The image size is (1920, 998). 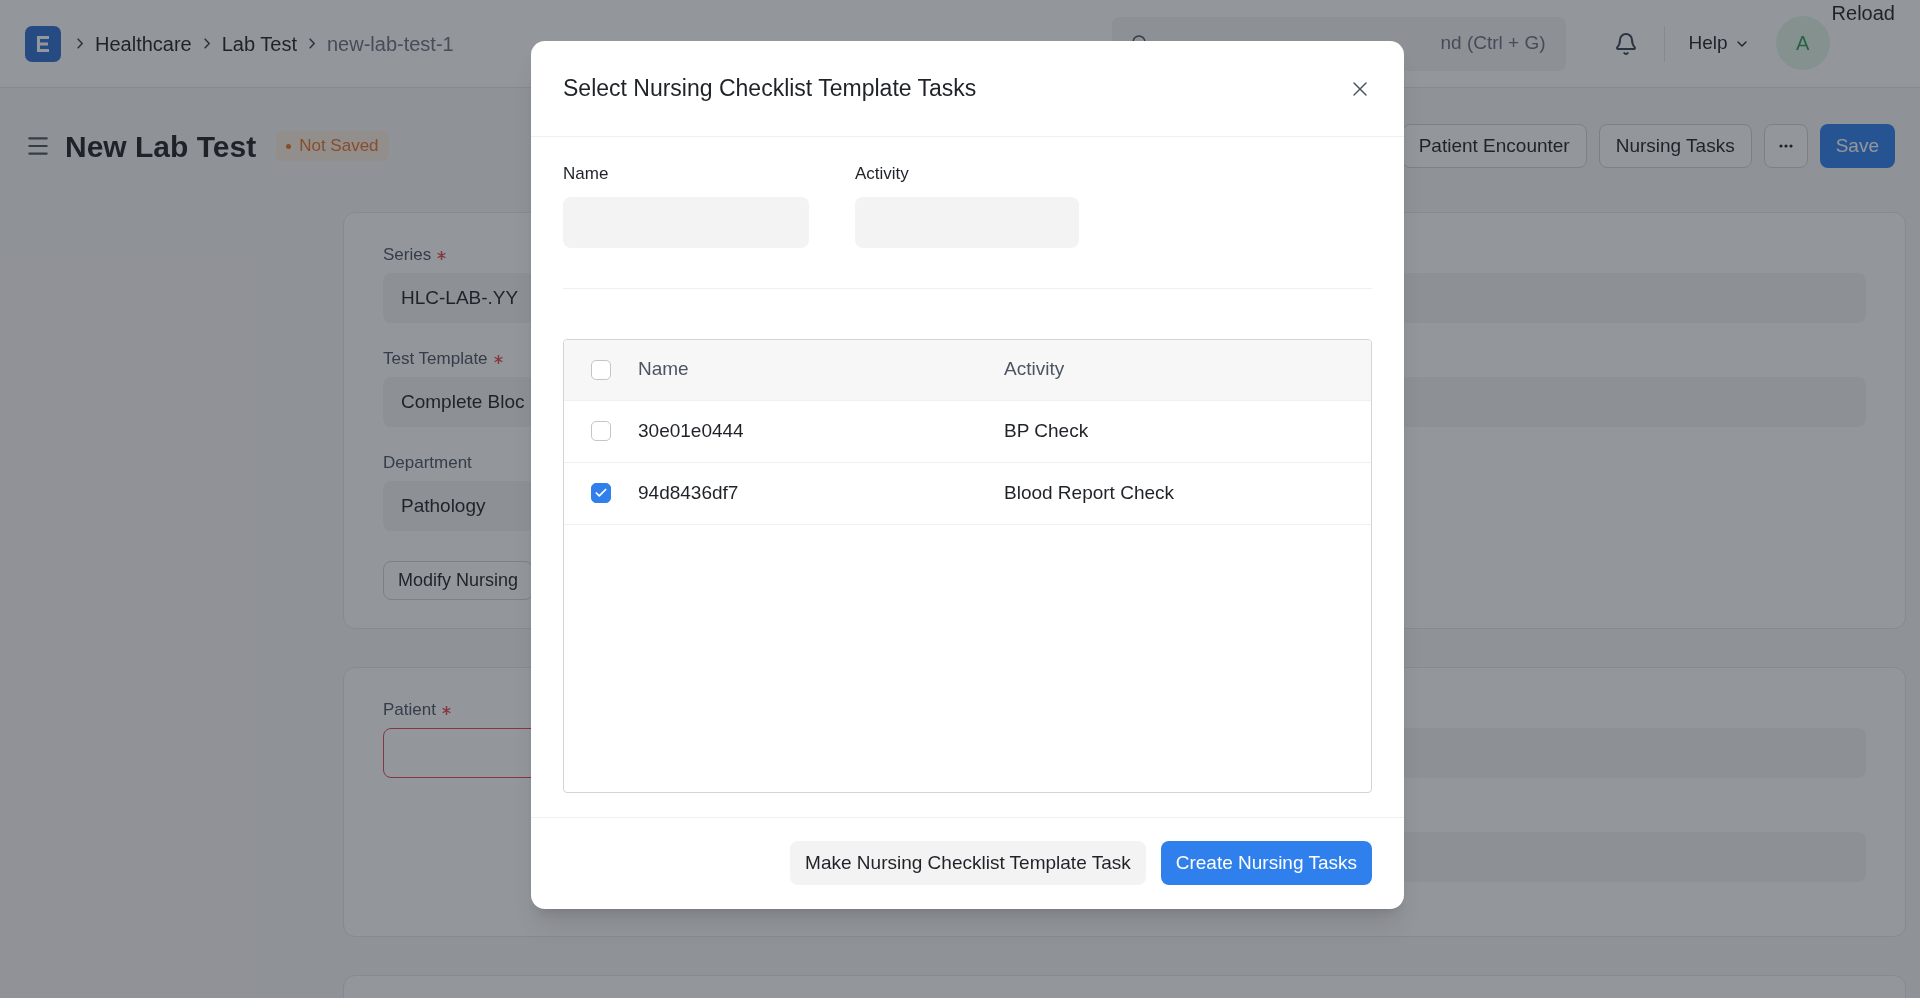 What do you see at coordinates (143, 43) in the screenshot?
I see `breadcrumb-link: Healthcare` at bounding box center [143, 43].